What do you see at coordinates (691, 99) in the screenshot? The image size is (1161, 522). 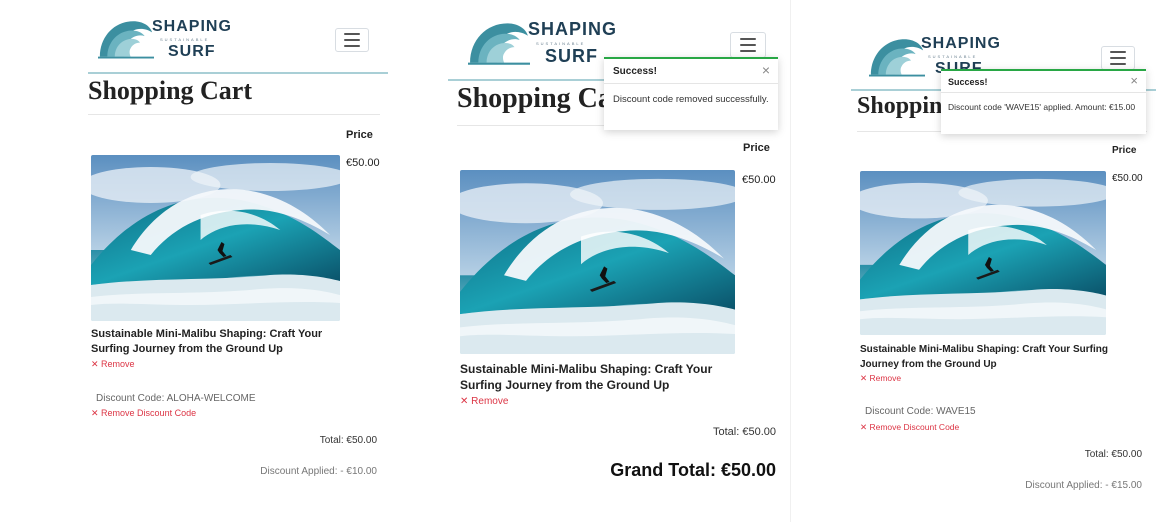 I see `toast-message: Discount code removed successfully.` at bounding box center [691, 99].